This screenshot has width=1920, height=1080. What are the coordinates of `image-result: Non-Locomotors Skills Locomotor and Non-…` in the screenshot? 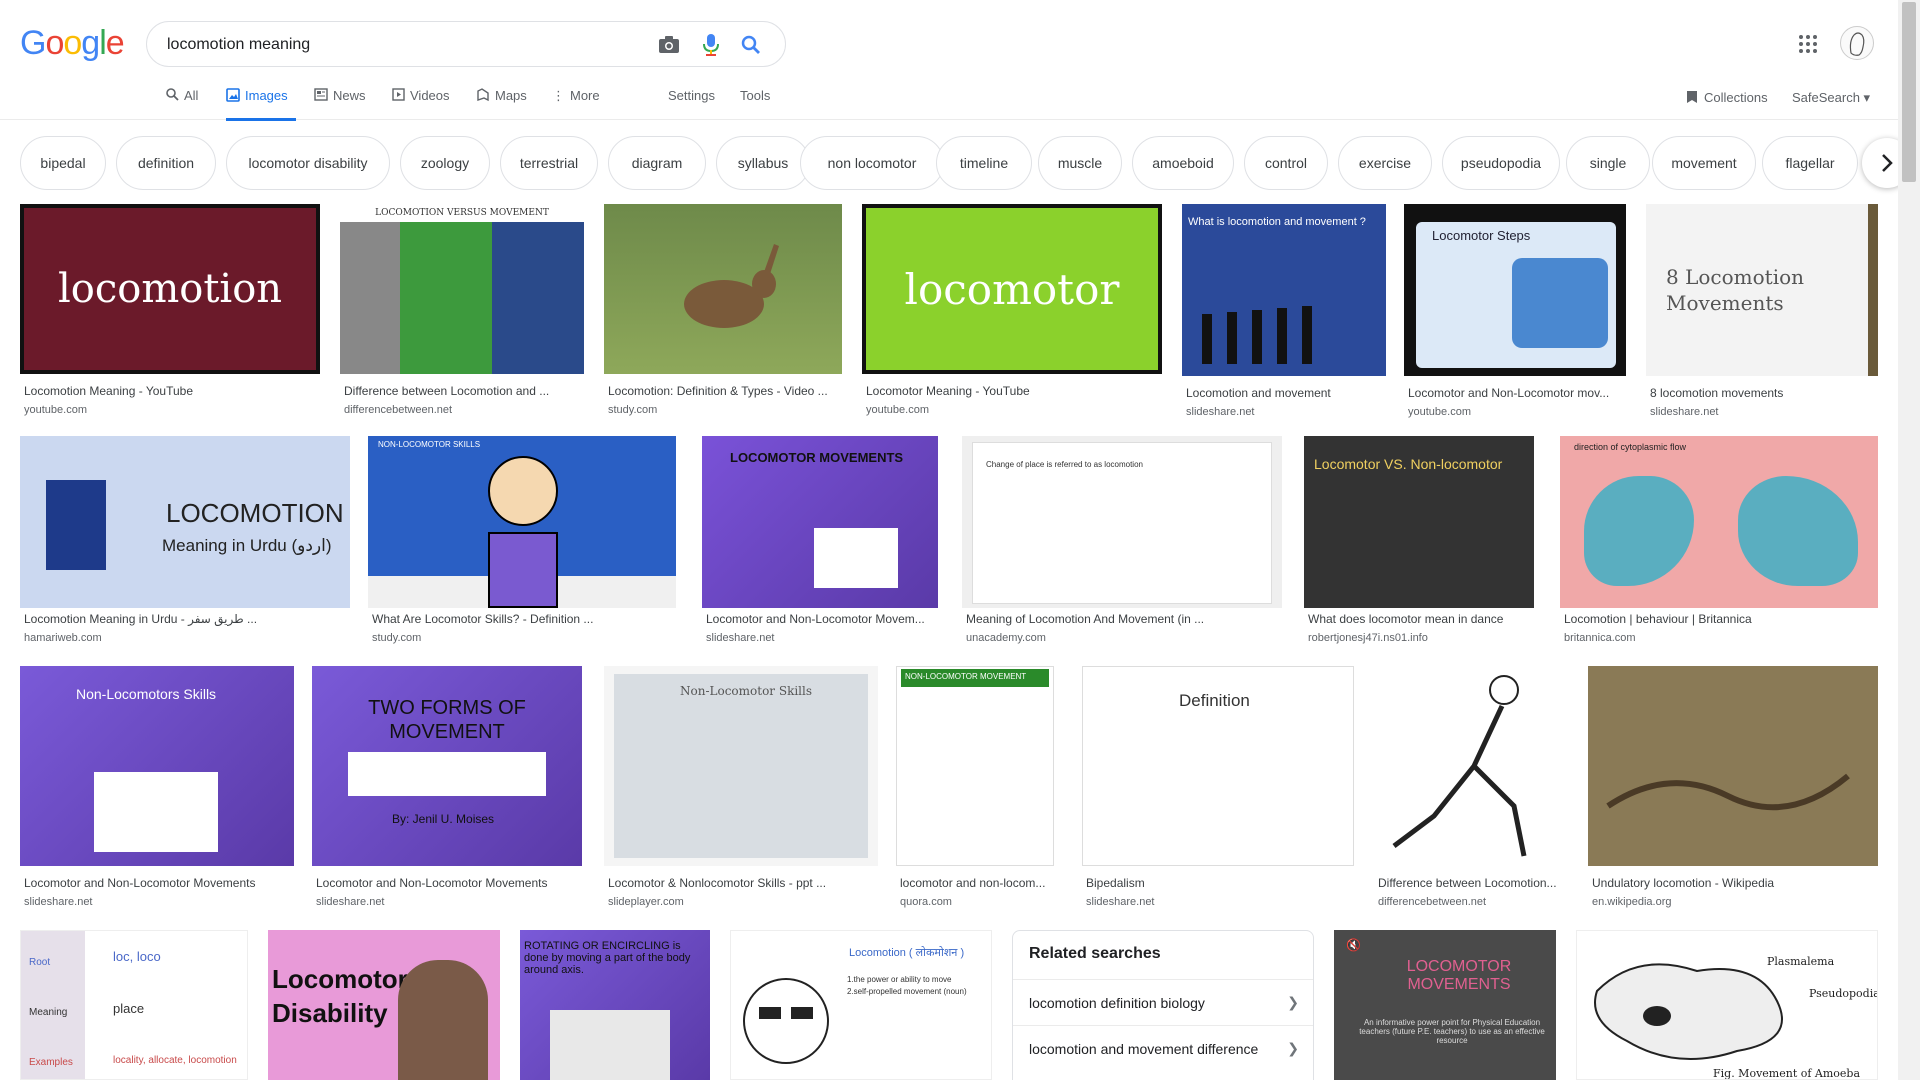 It's located at (157, 789).